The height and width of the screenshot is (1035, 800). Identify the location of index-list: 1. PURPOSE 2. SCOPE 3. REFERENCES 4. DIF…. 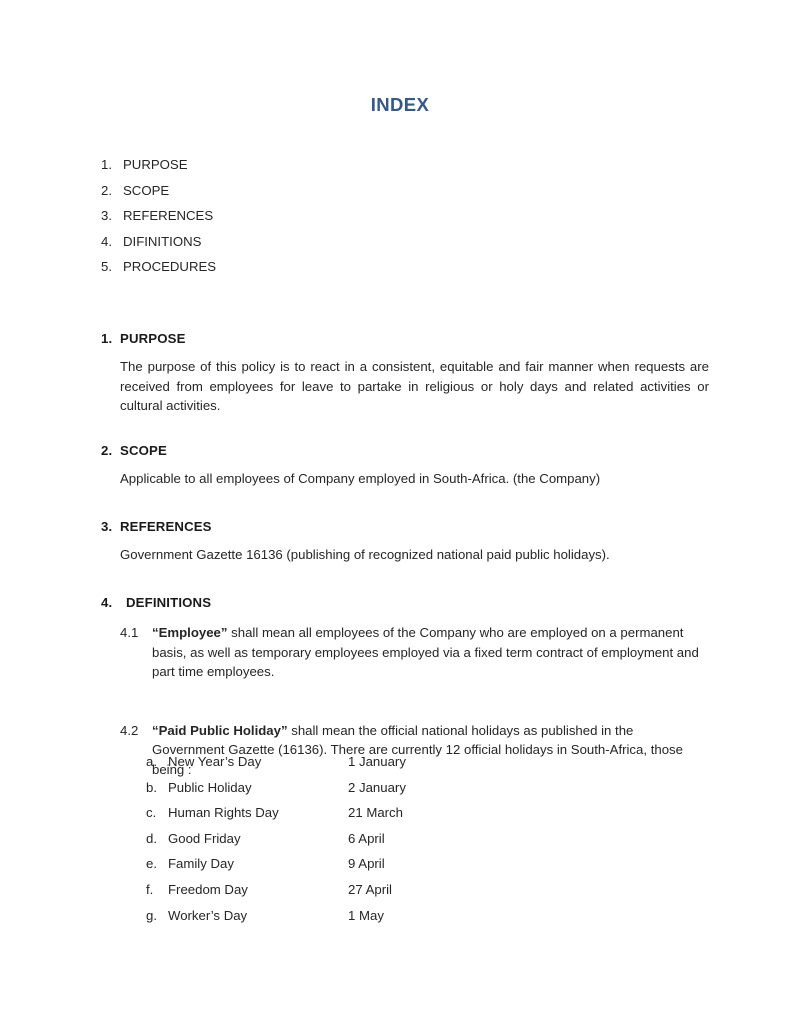
(301, 216).